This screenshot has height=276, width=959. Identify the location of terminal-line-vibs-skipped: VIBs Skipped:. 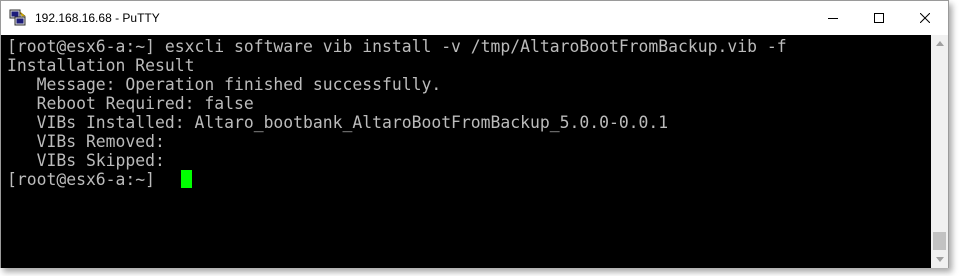
(86, 160).